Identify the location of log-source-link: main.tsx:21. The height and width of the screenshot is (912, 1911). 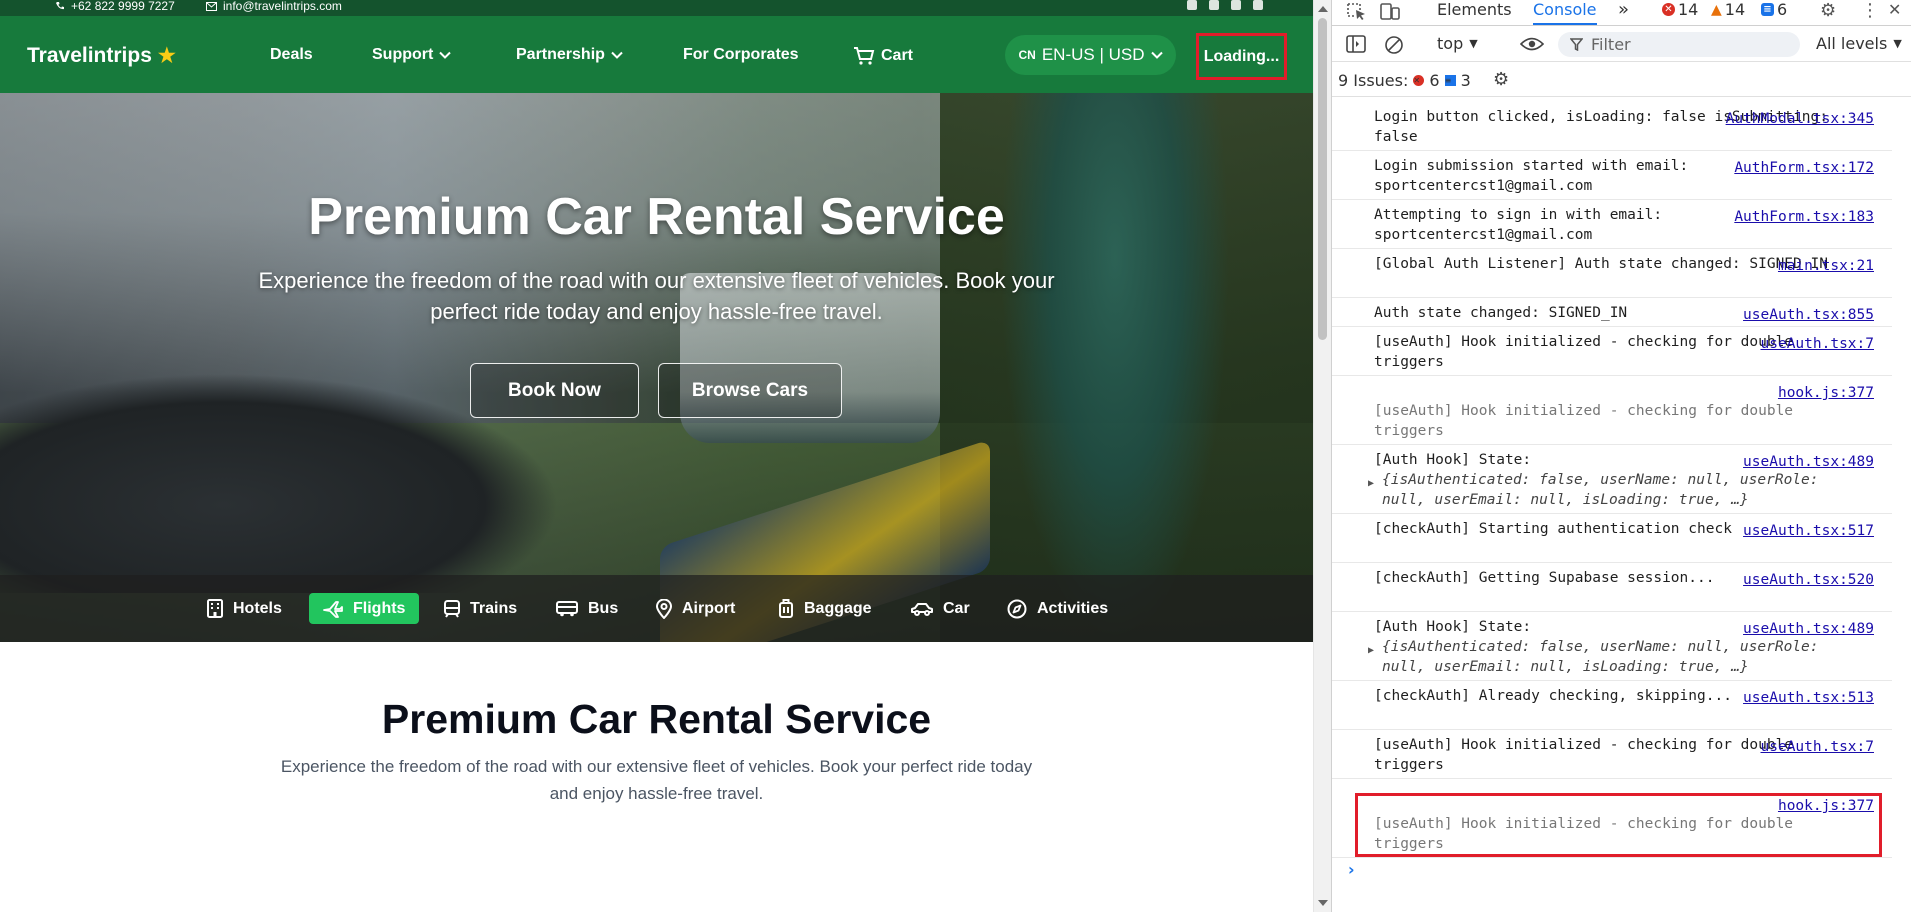
(1826, 266).